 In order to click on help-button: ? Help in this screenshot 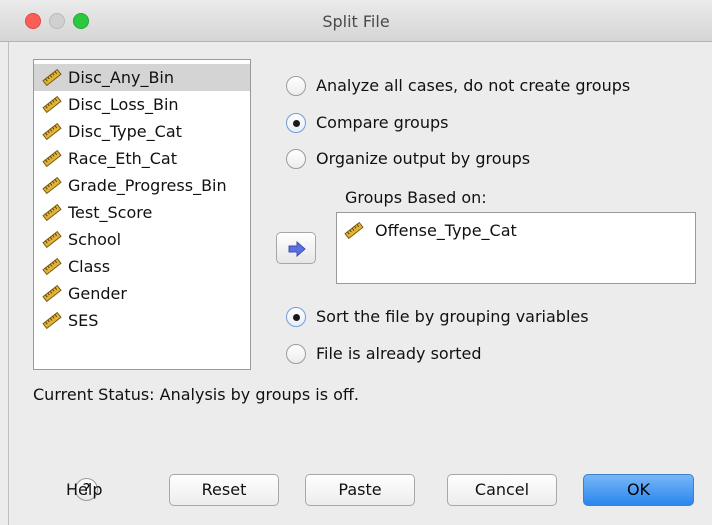, I will do `click(89, 490)`.